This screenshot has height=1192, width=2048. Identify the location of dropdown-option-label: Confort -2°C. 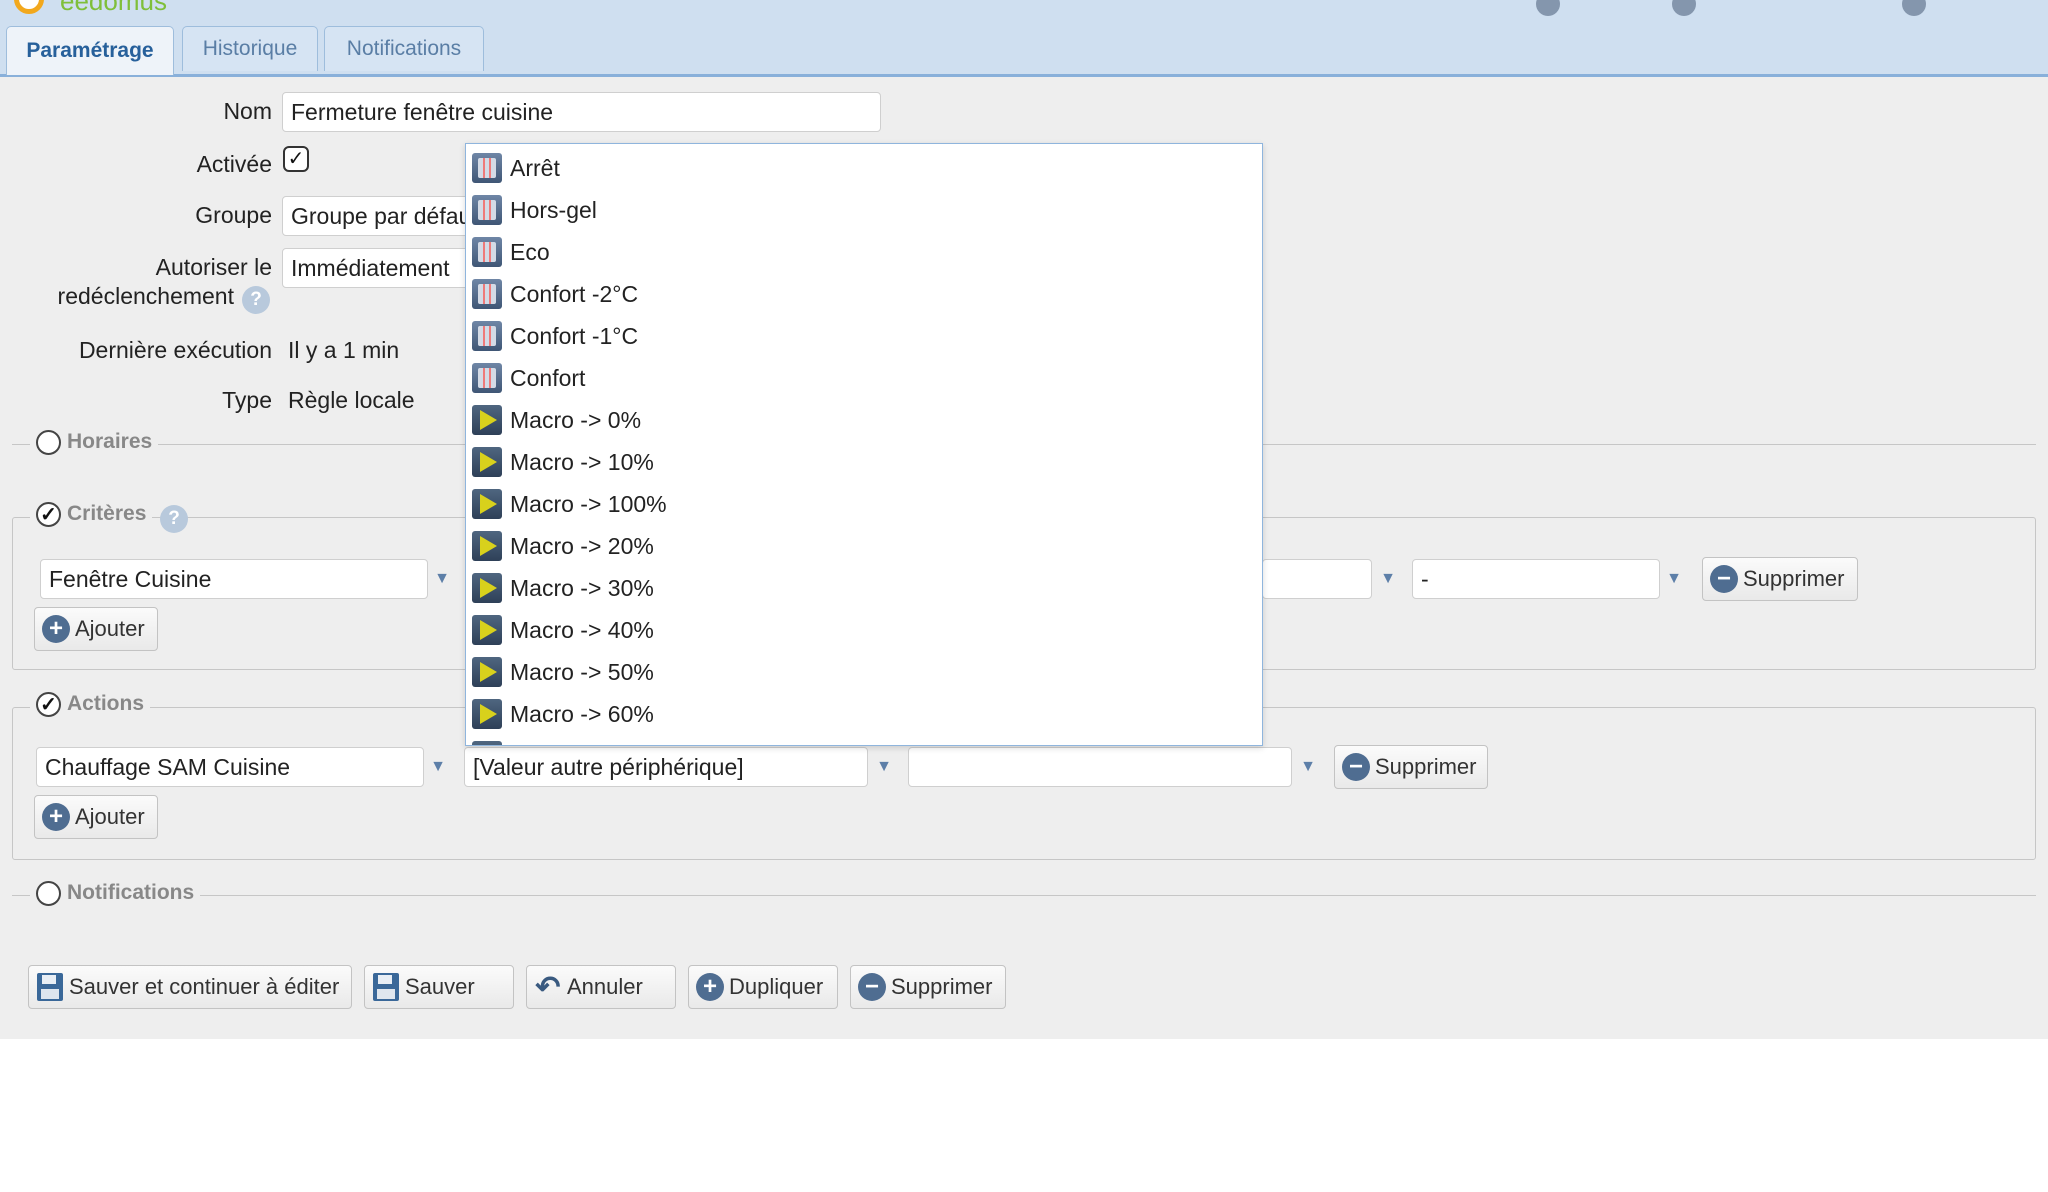
(574, 293).